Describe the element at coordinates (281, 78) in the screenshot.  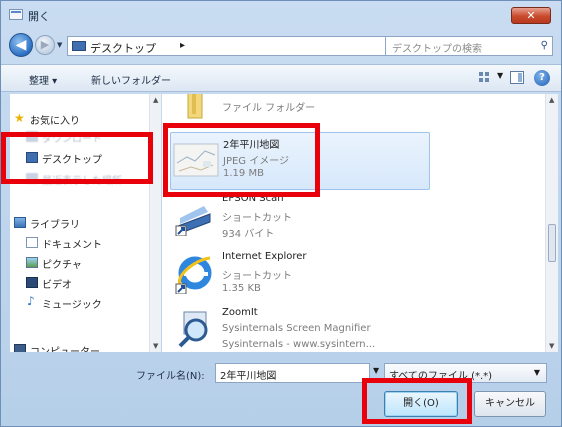
I see `command-toolbar: 整理 ▾ 新しいフォルダー ▼ ?` at that location.